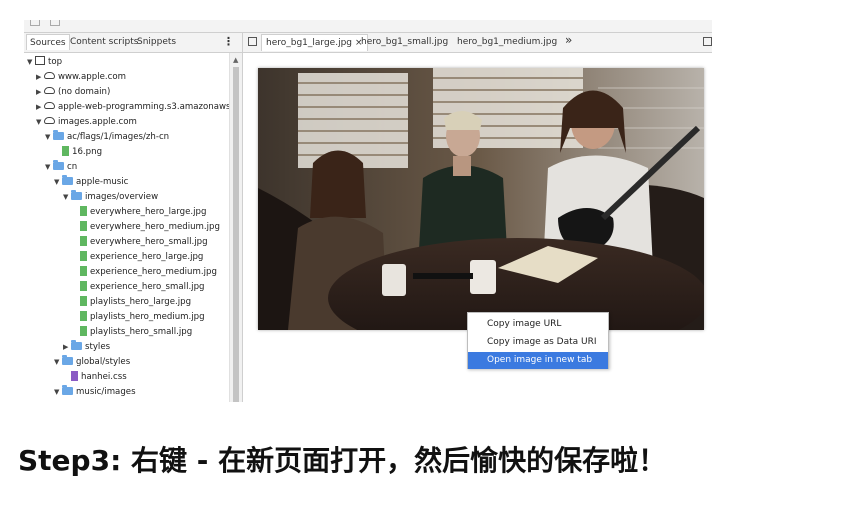 This screenshot has width=859, height=508. What do you see at coordinates (141, 332) in the screenshot?
I see `tree-item-label: playlists_hero_small.jpg` at bounding box center [141, 332].